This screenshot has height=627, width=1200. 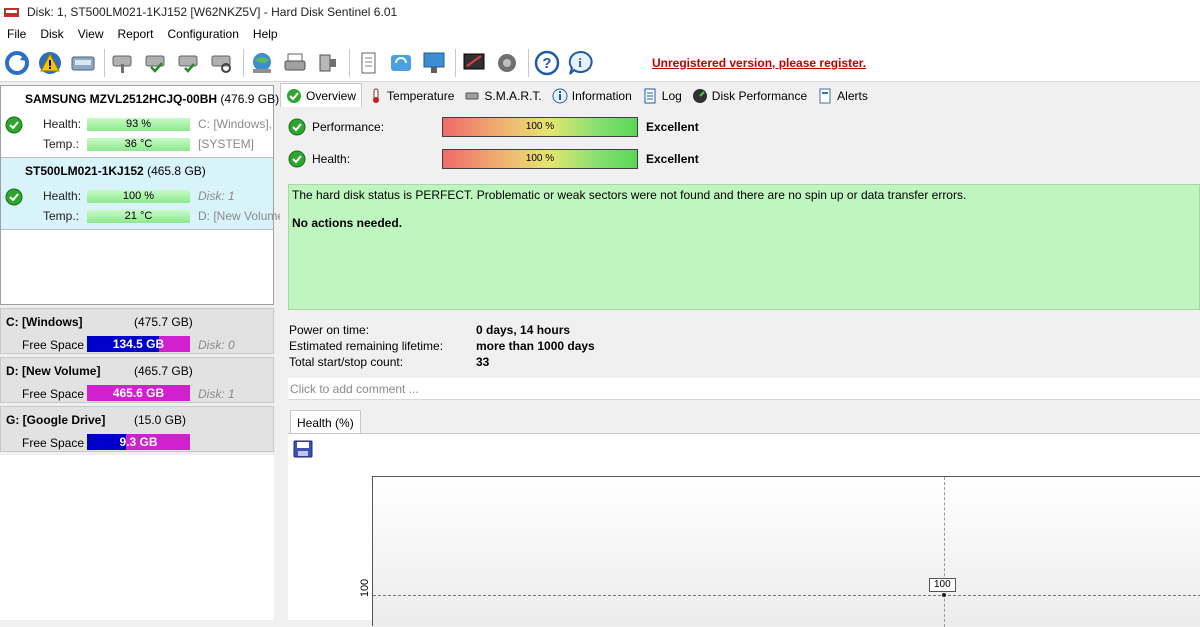 What do you see at coordinates (601, 96) in the screenshot?
I see `tab-label: Information` at bounding box center [601, 96].